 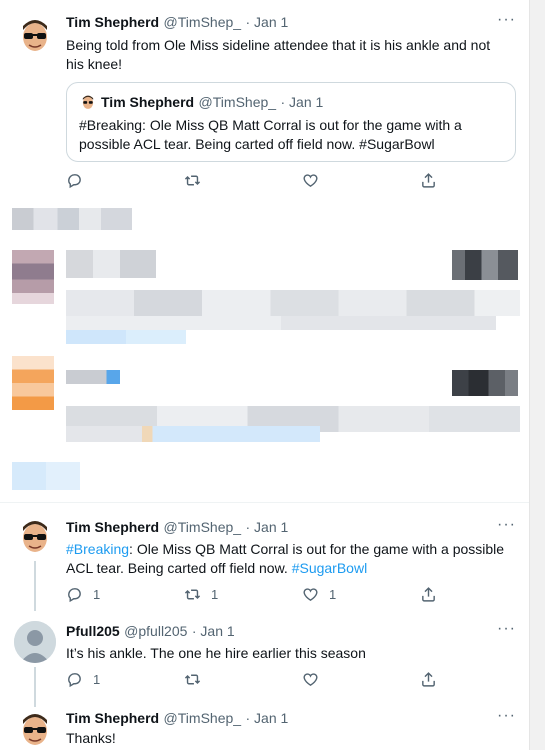 What do you see at coordinates (333, 594) in the screenshot?
I see `like-count: 1` at bounding box center [333, 594].